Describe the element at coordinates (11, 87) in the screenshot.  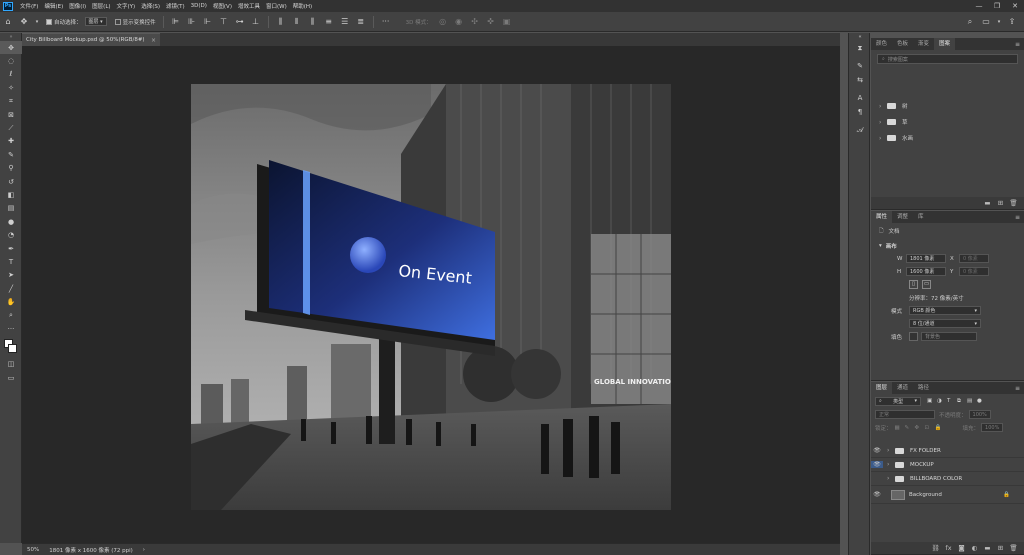
I see `magic-wand-tool-icon: ✧` at that location.